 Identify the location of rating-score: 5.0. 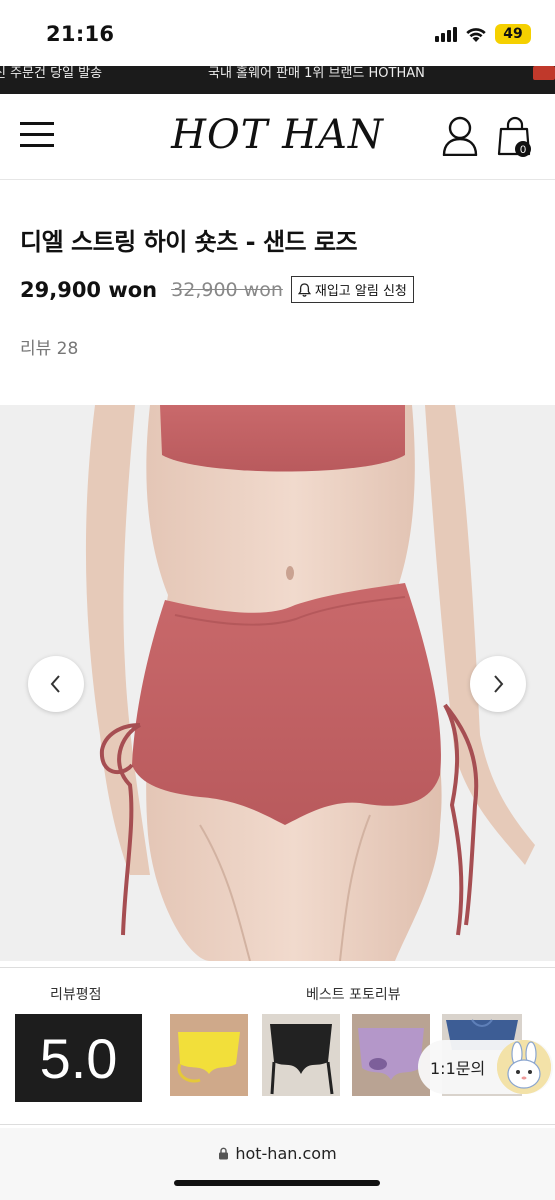
(78, 1058).